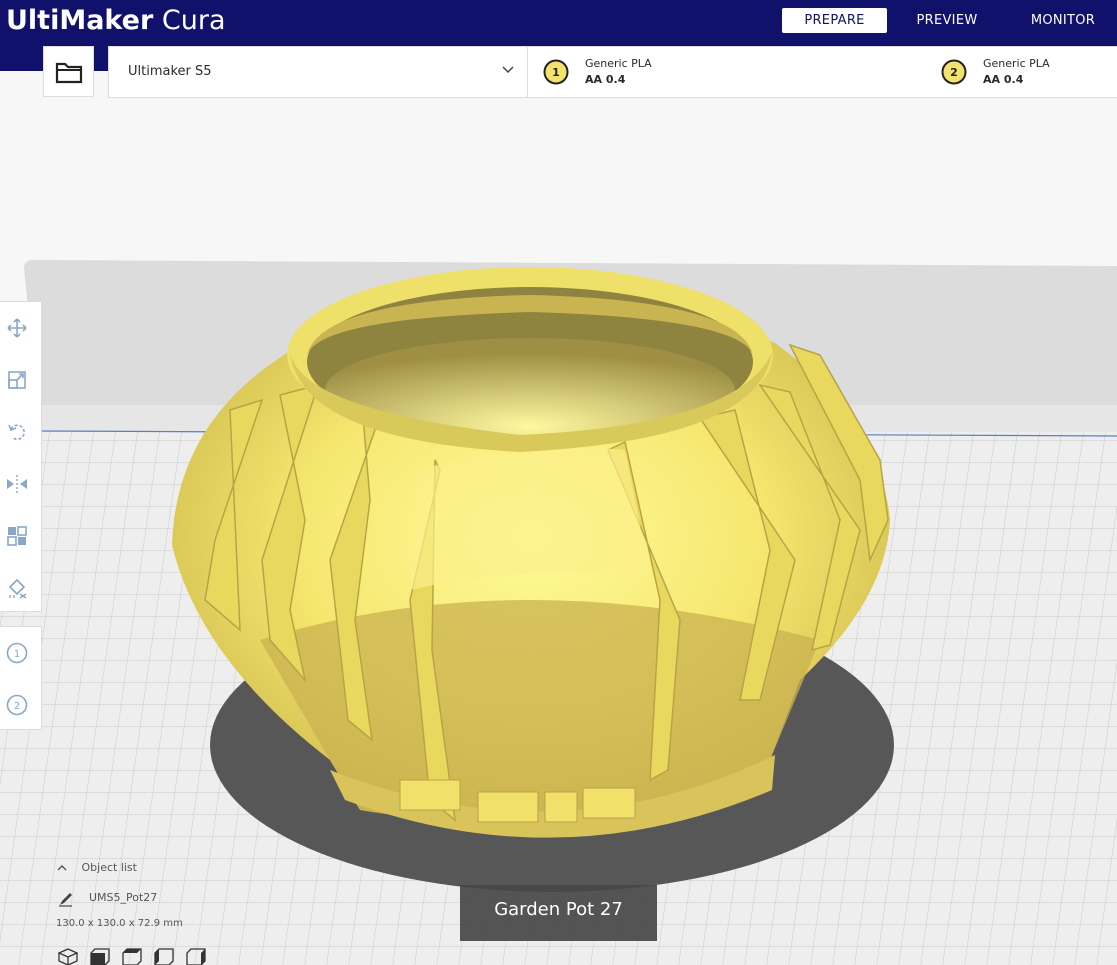  I want to click on extruder-1-tool-button: 1, so click(17, 653).